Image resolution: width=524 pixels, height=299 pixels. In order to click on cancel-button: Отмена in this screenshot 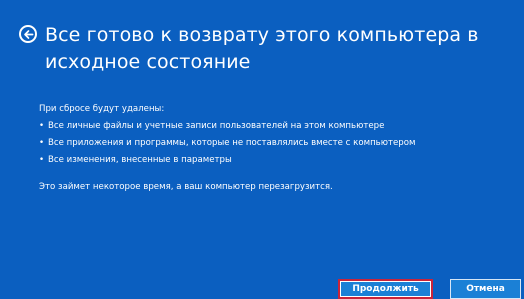, I will do `click(485, 289)`.